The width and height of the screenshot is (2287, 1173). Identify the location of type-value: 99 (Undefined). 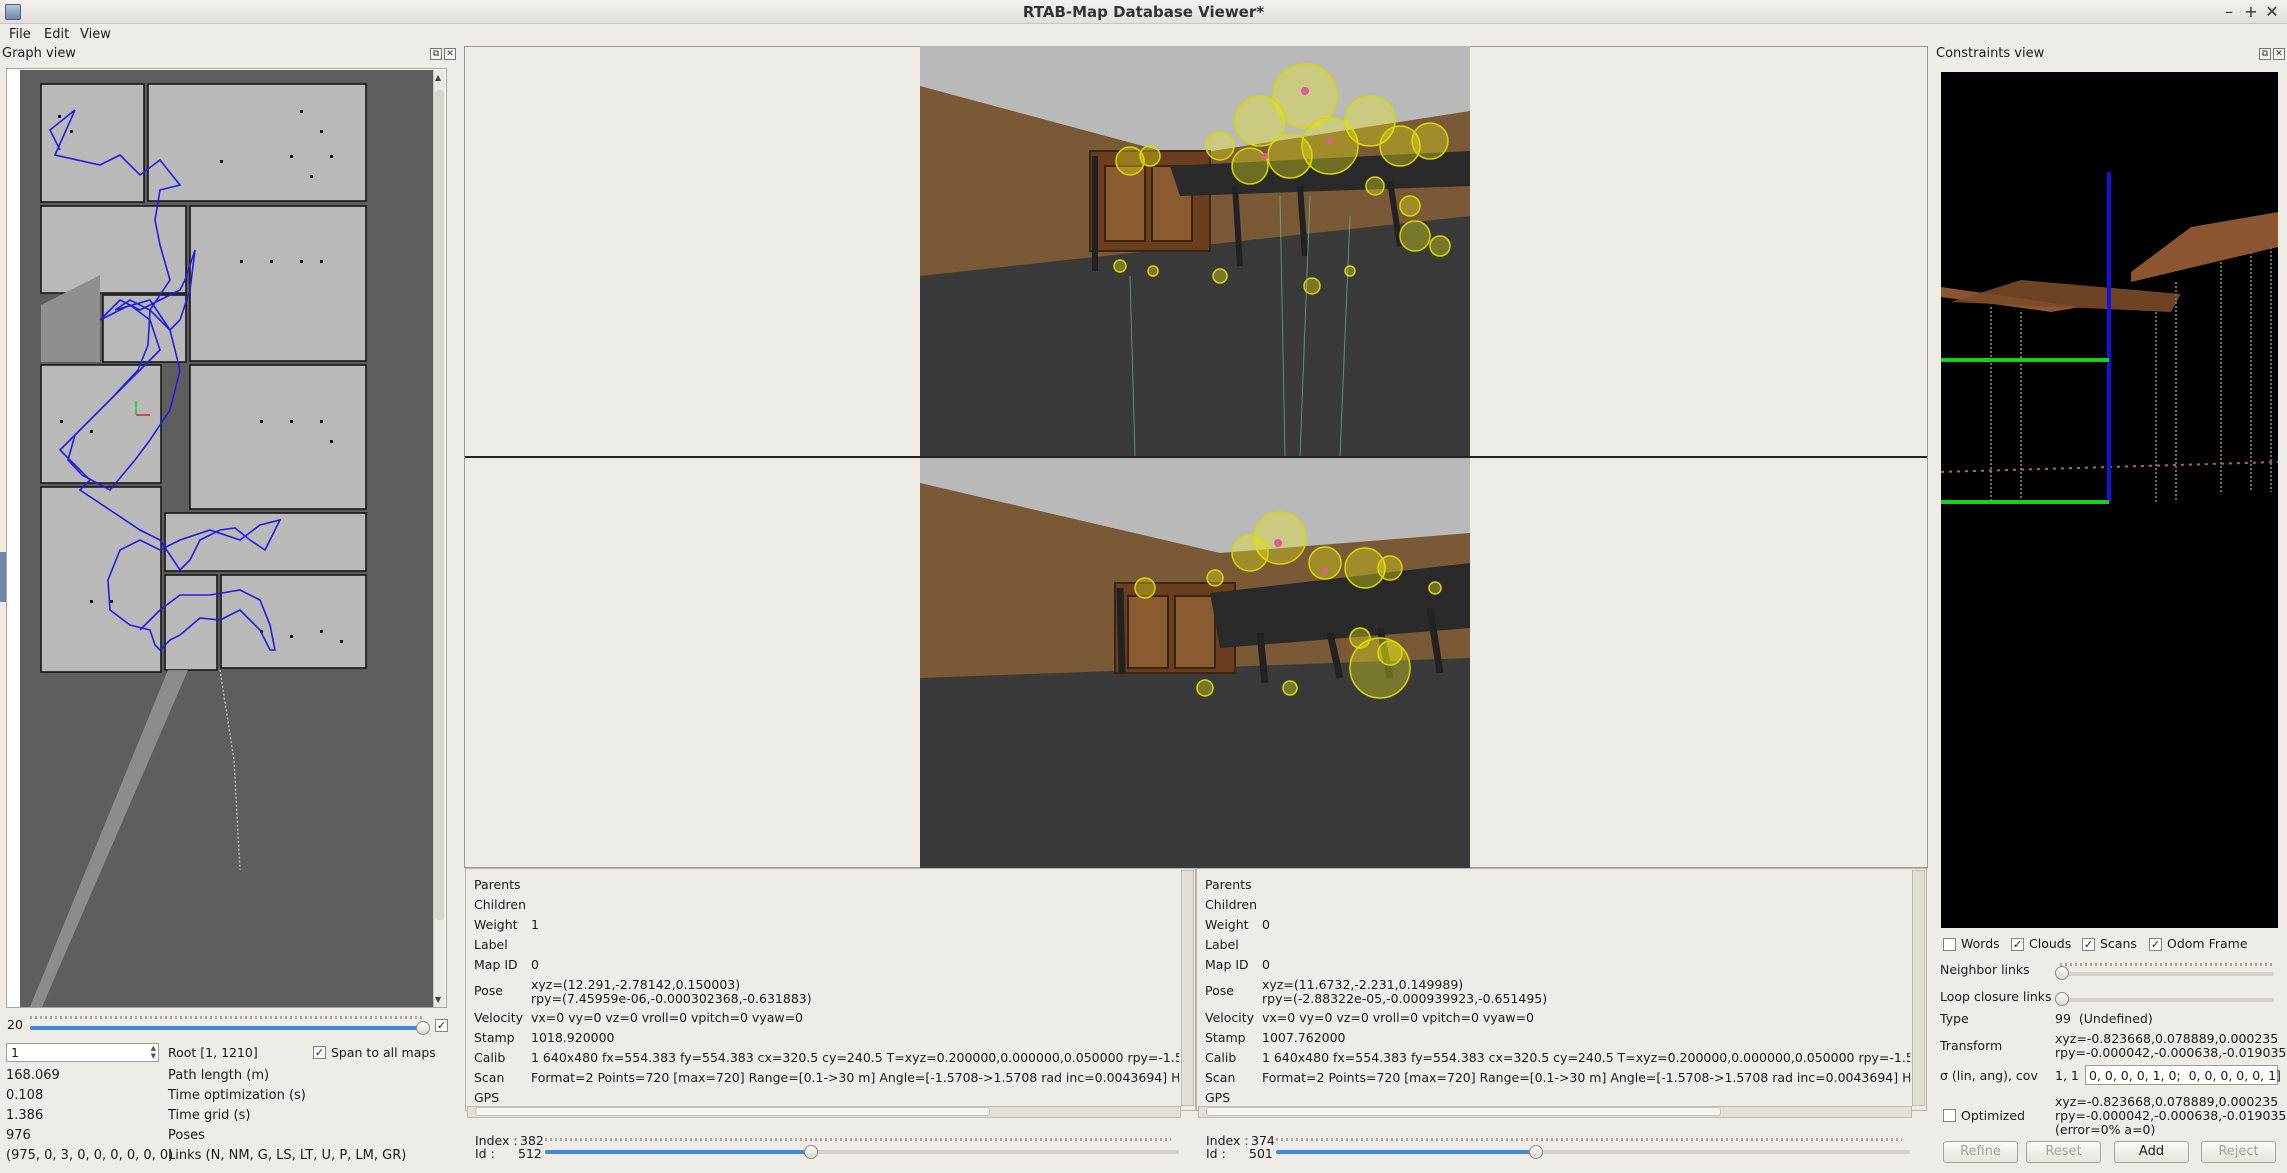
(2104, 1018).